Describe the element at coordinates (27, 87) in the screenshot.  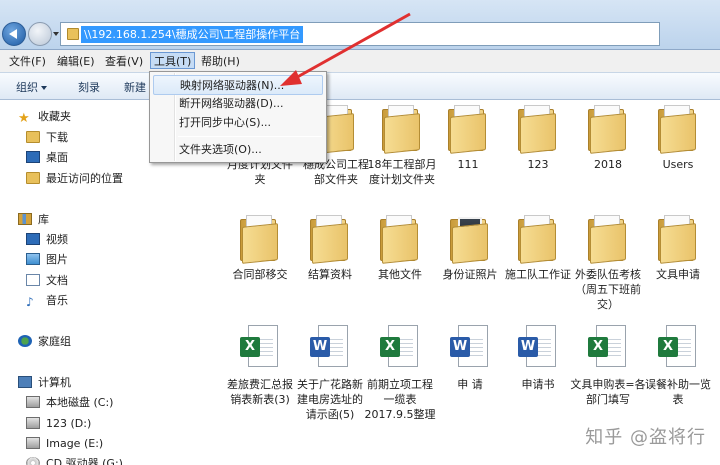
I see `organize-label: 组织` at that location.